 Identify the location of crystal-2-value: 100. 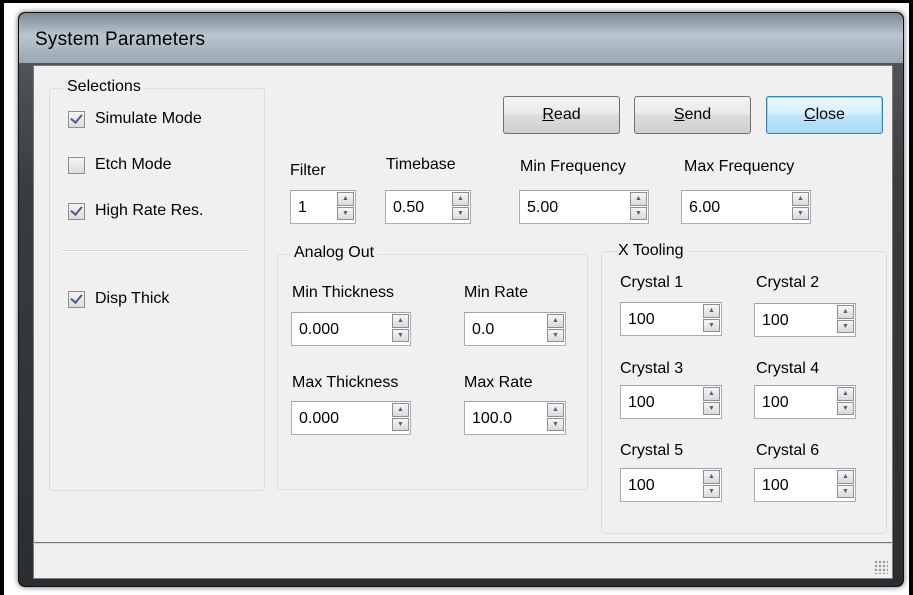
(775, 321).